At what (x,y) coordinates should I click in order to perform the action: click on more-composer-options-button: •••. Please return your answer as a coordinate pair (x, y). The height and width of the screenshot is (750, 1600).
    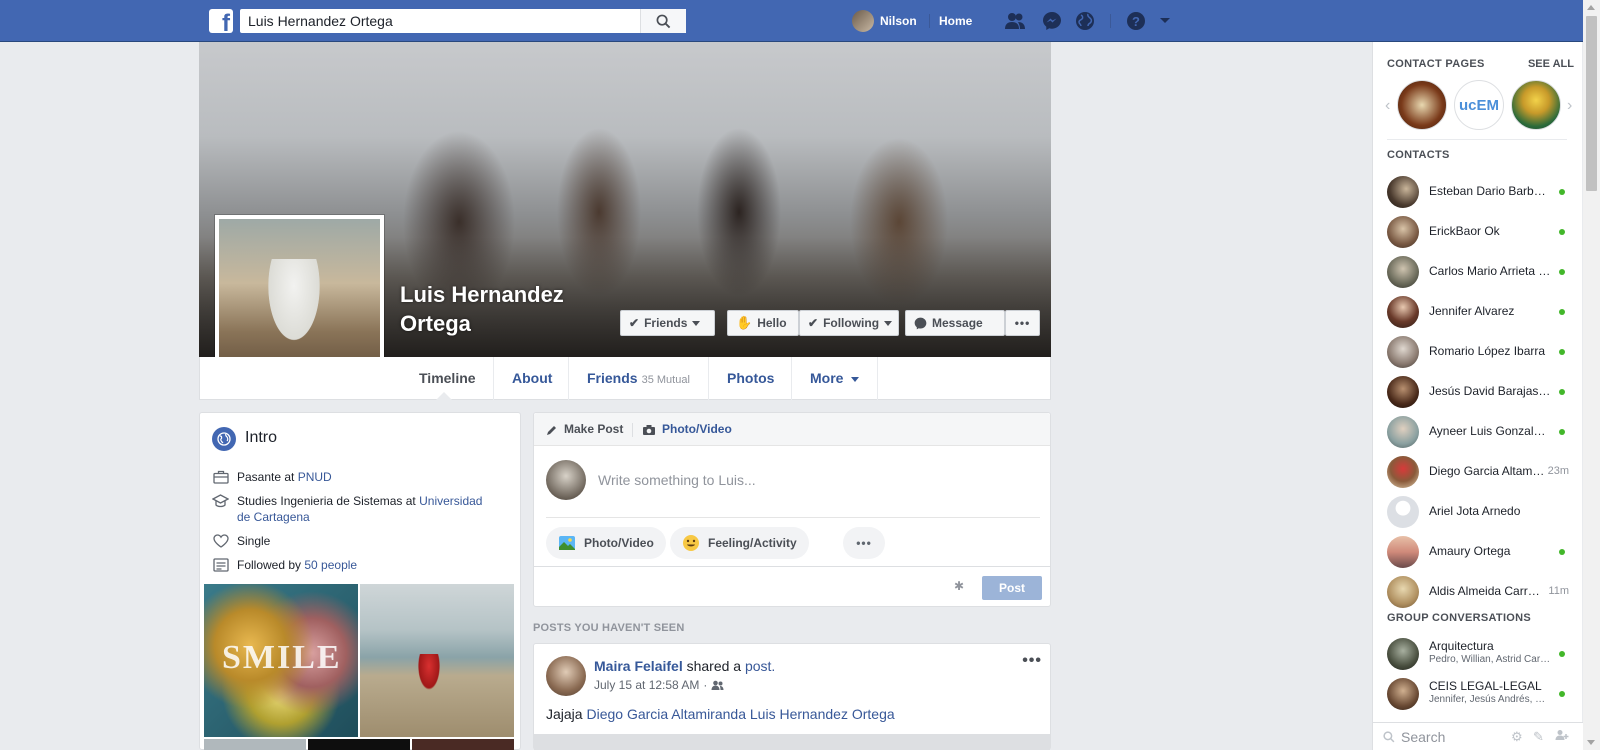
    Looking at the image, I should click on (864, 543).